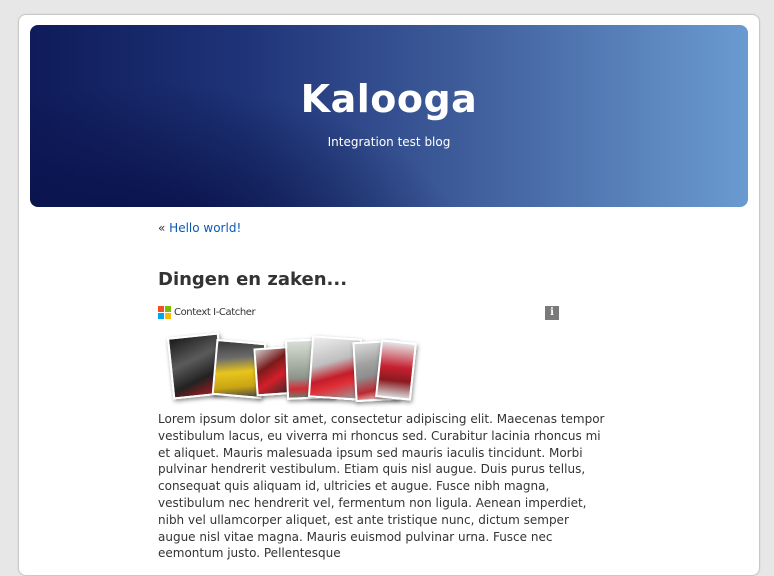 The image size is (774, 576). I want to click on logo-square-red, so click(161, 308).